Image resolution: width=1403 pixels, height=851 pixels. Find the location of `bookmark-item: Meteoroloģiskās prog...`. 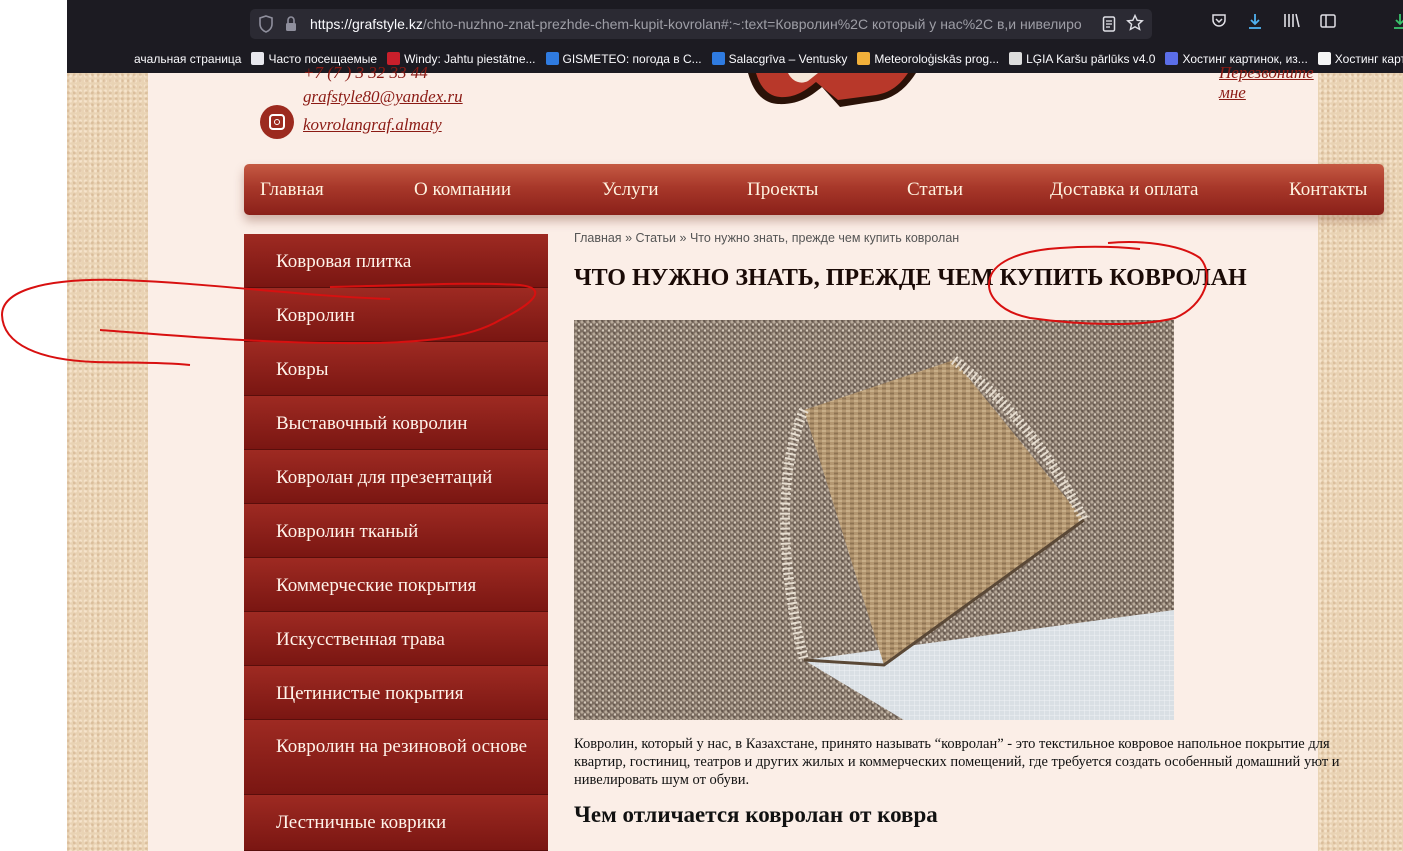

bookmark-item: Meteoroloģiskās prog... is located at coordinates (928, 59).